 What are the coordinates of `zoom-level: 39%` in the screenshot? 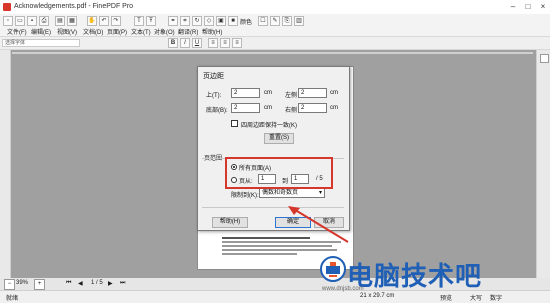 It's located at (22, 283).